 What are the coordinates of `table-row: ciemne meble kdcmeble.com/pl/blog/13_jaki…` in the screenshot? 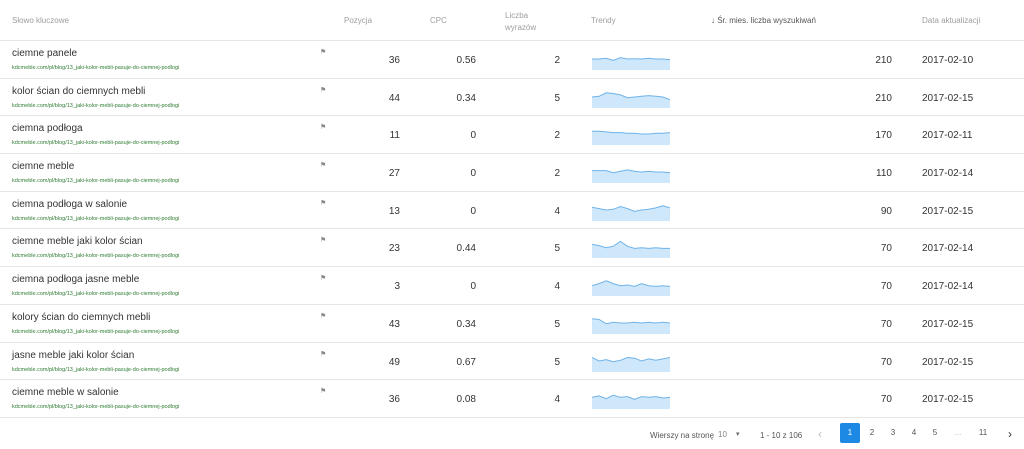 It's located at (512, 173).